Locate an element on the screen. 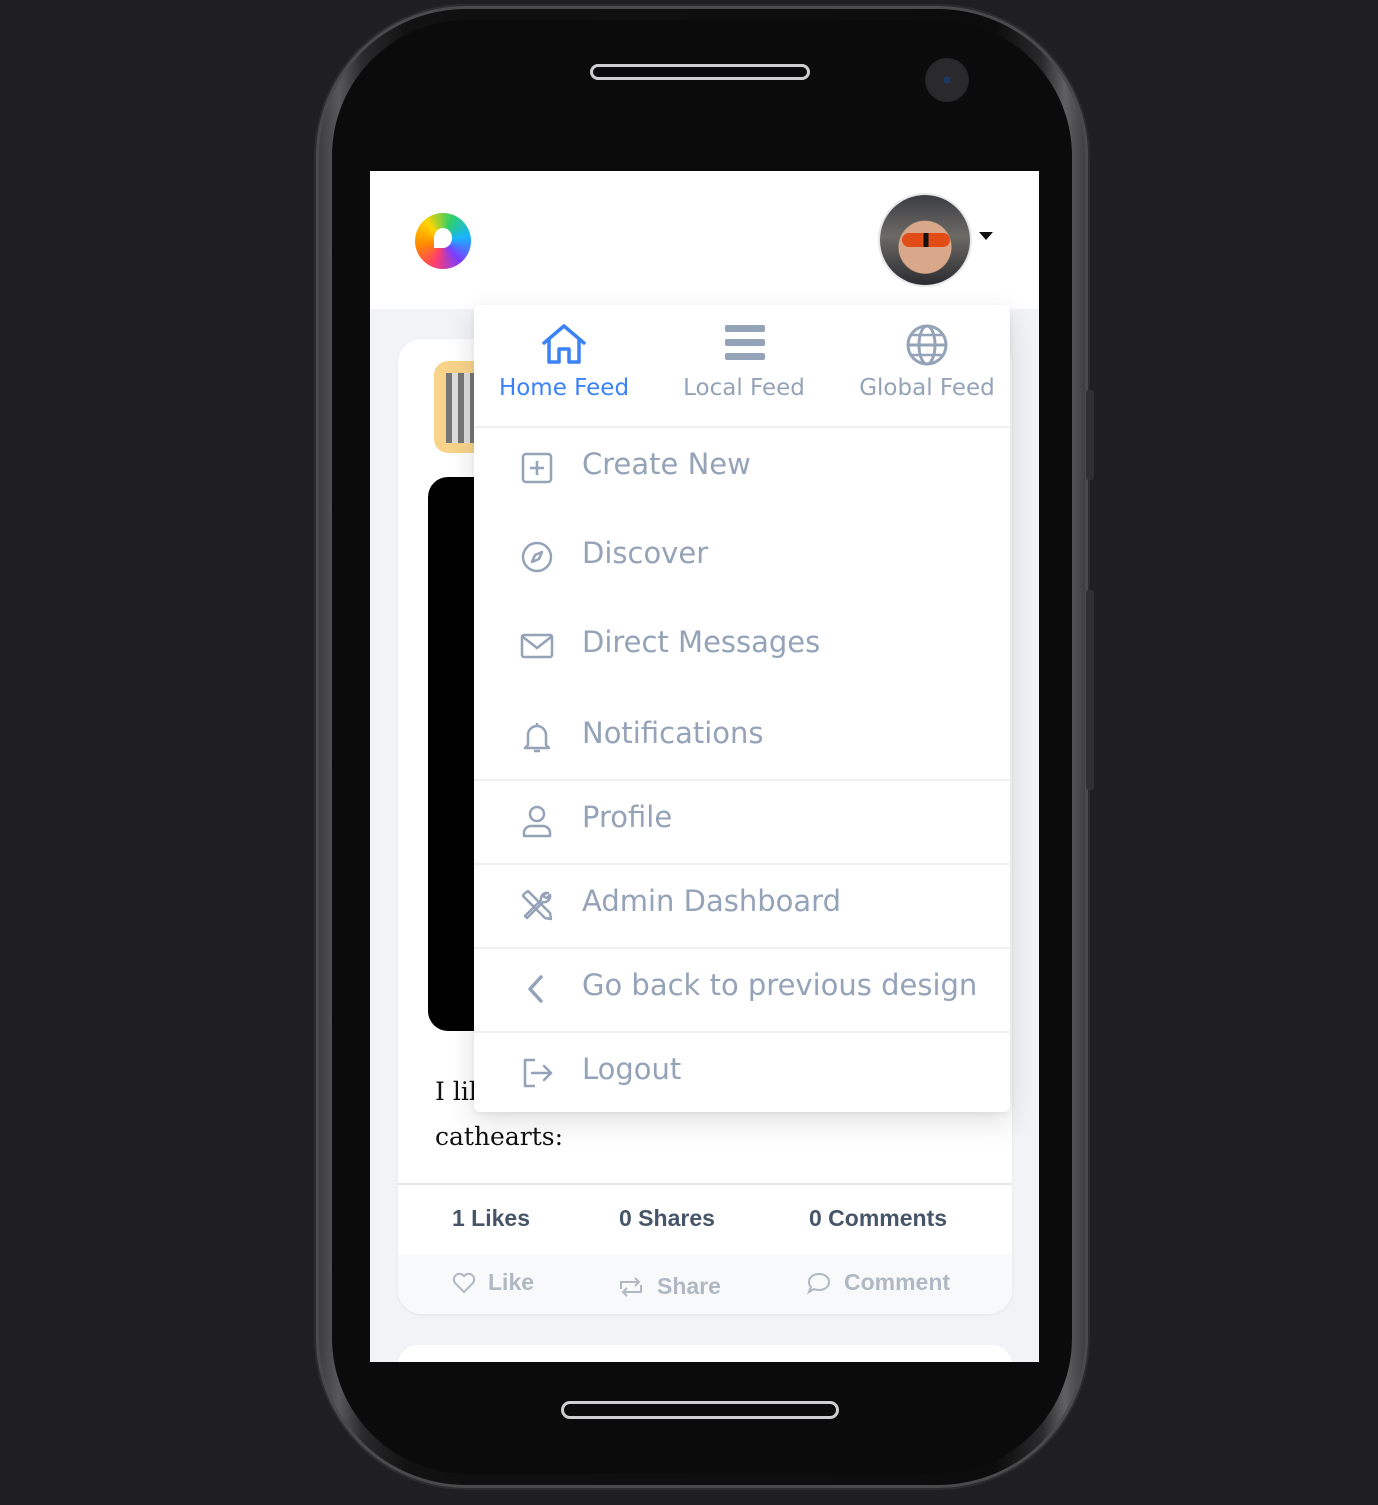 Image resolution: width=1378 pixels, height=1505 pixels. menu-item-create-new: Create New is located at coordinates (742, 467).